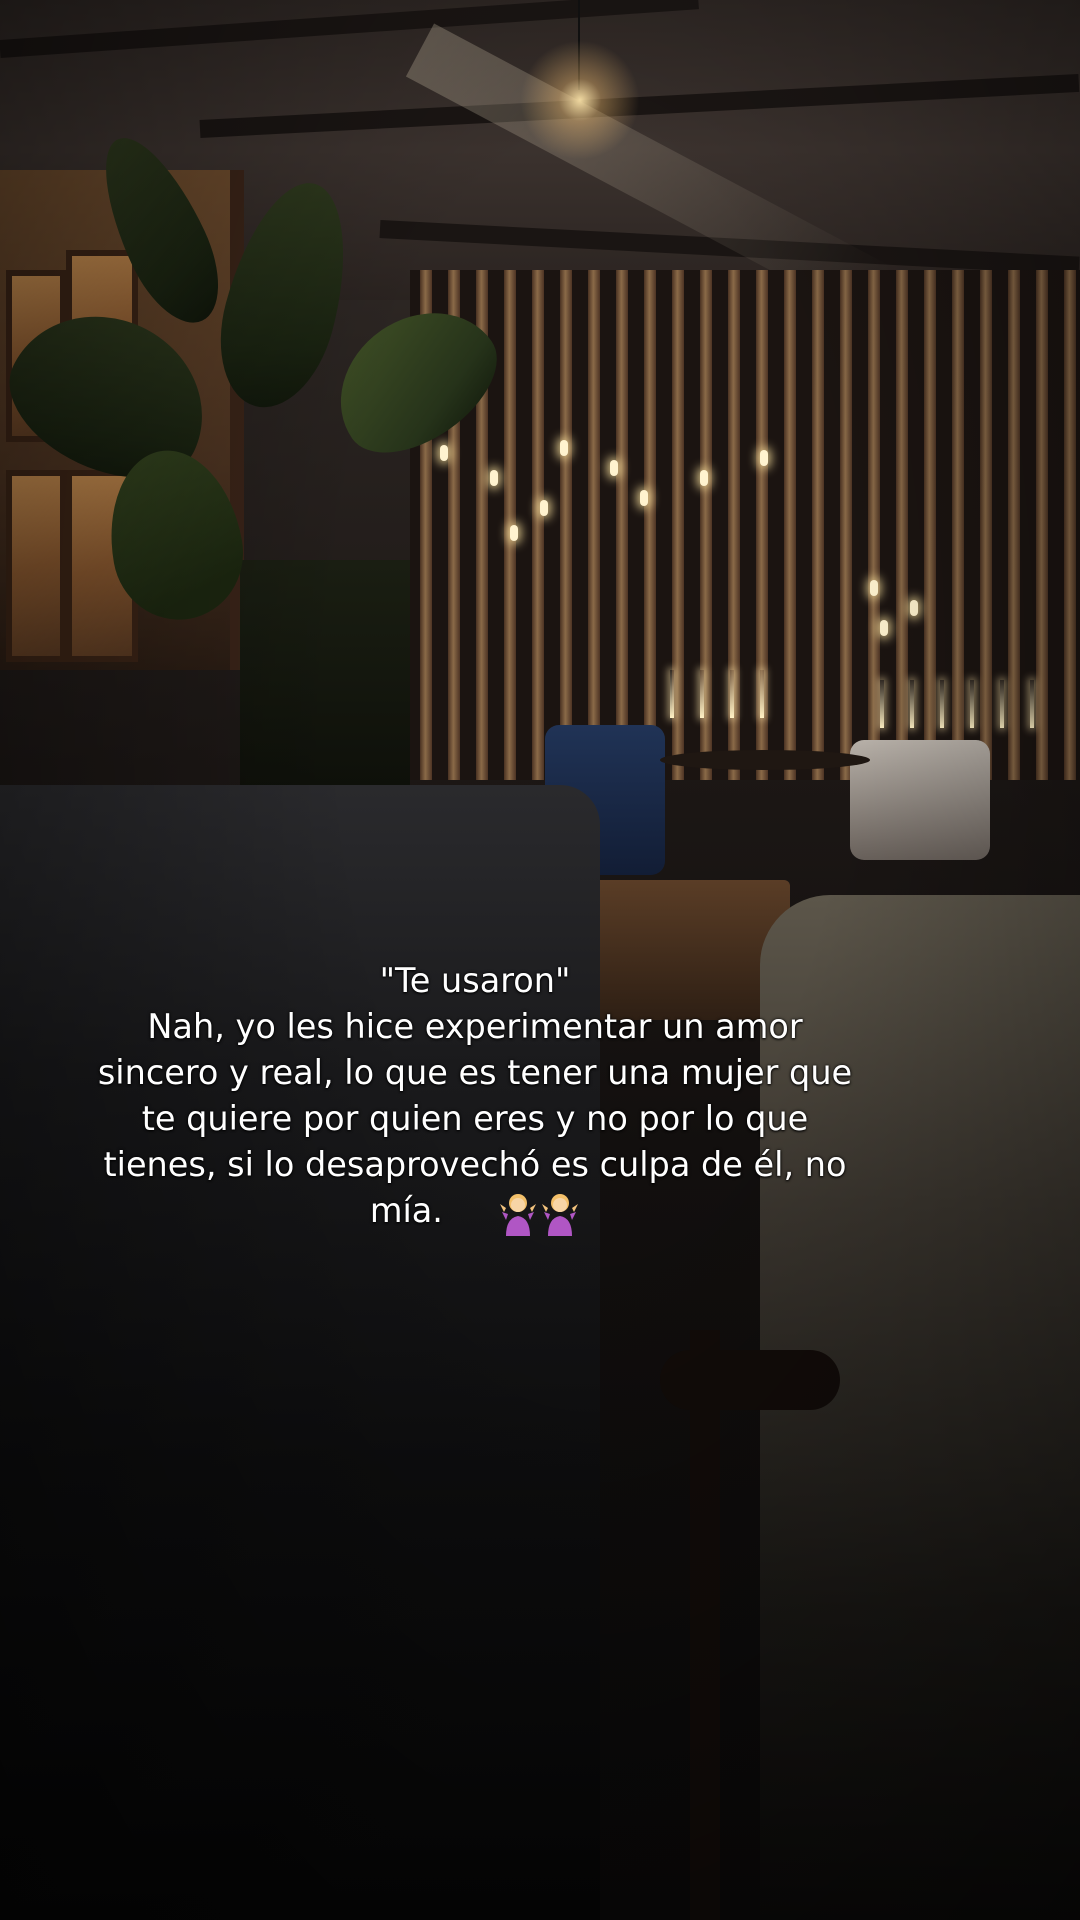  Describe the element at coordinates (475, 1212) in the screenshot. I see `caption-last-line: mía.` at that location.